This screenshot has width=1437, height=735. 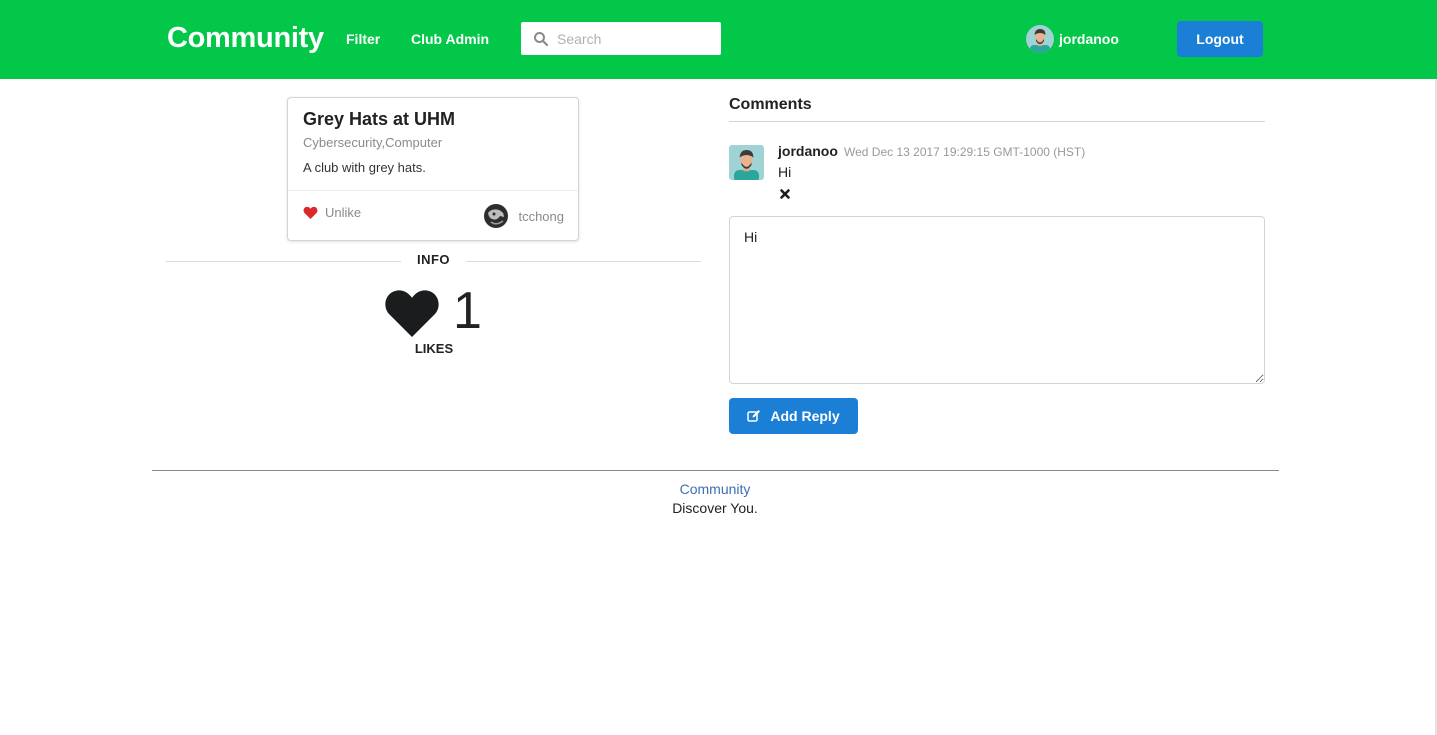 I want to click on search-input, so click(x=637, y=38).